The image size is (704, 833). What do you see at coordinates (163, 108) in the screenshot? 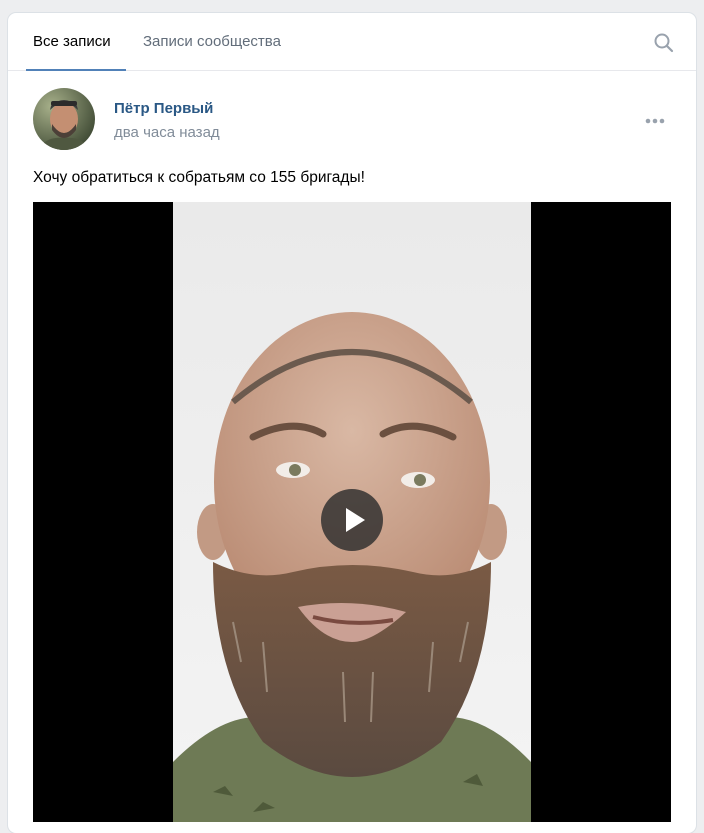
I see `author-name: Пётр Первый` at bounding box center [163, 108].